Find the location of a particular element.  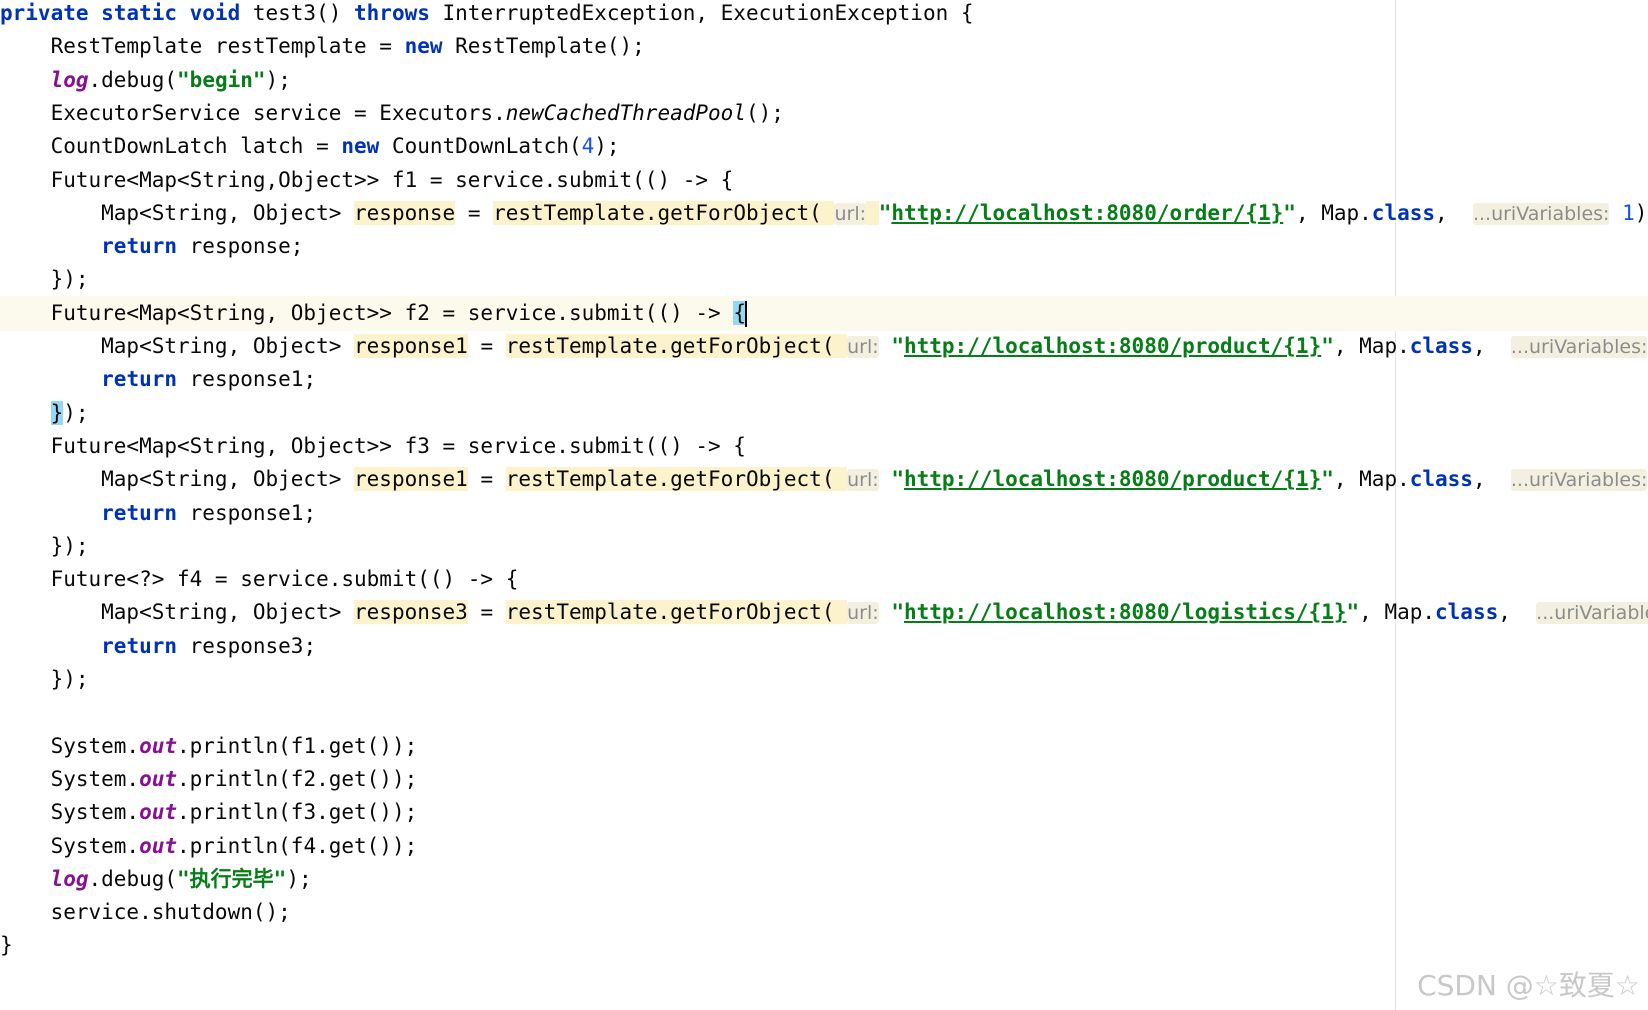

code-token: }); is located at coordinates (44, 279).